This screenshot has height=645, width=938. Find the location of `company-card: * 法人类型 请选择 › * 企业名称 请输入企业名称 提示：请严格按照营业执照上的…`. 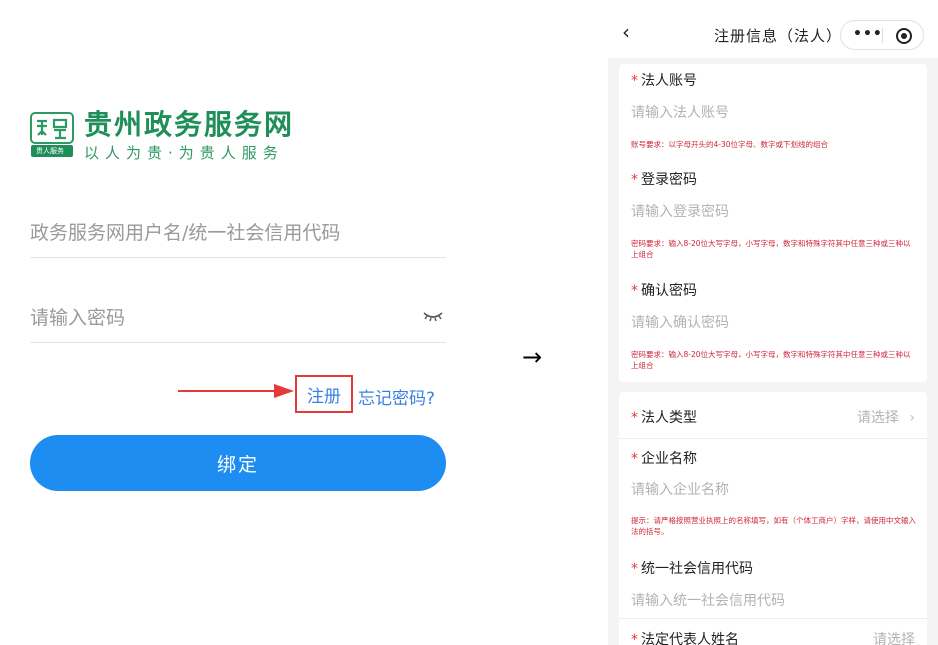

company-card: * 法人类型 请选择 › * 企业名称 请输入企业名称 提示：请严格按照营业执照上的… is located at coordinates (773, 518).